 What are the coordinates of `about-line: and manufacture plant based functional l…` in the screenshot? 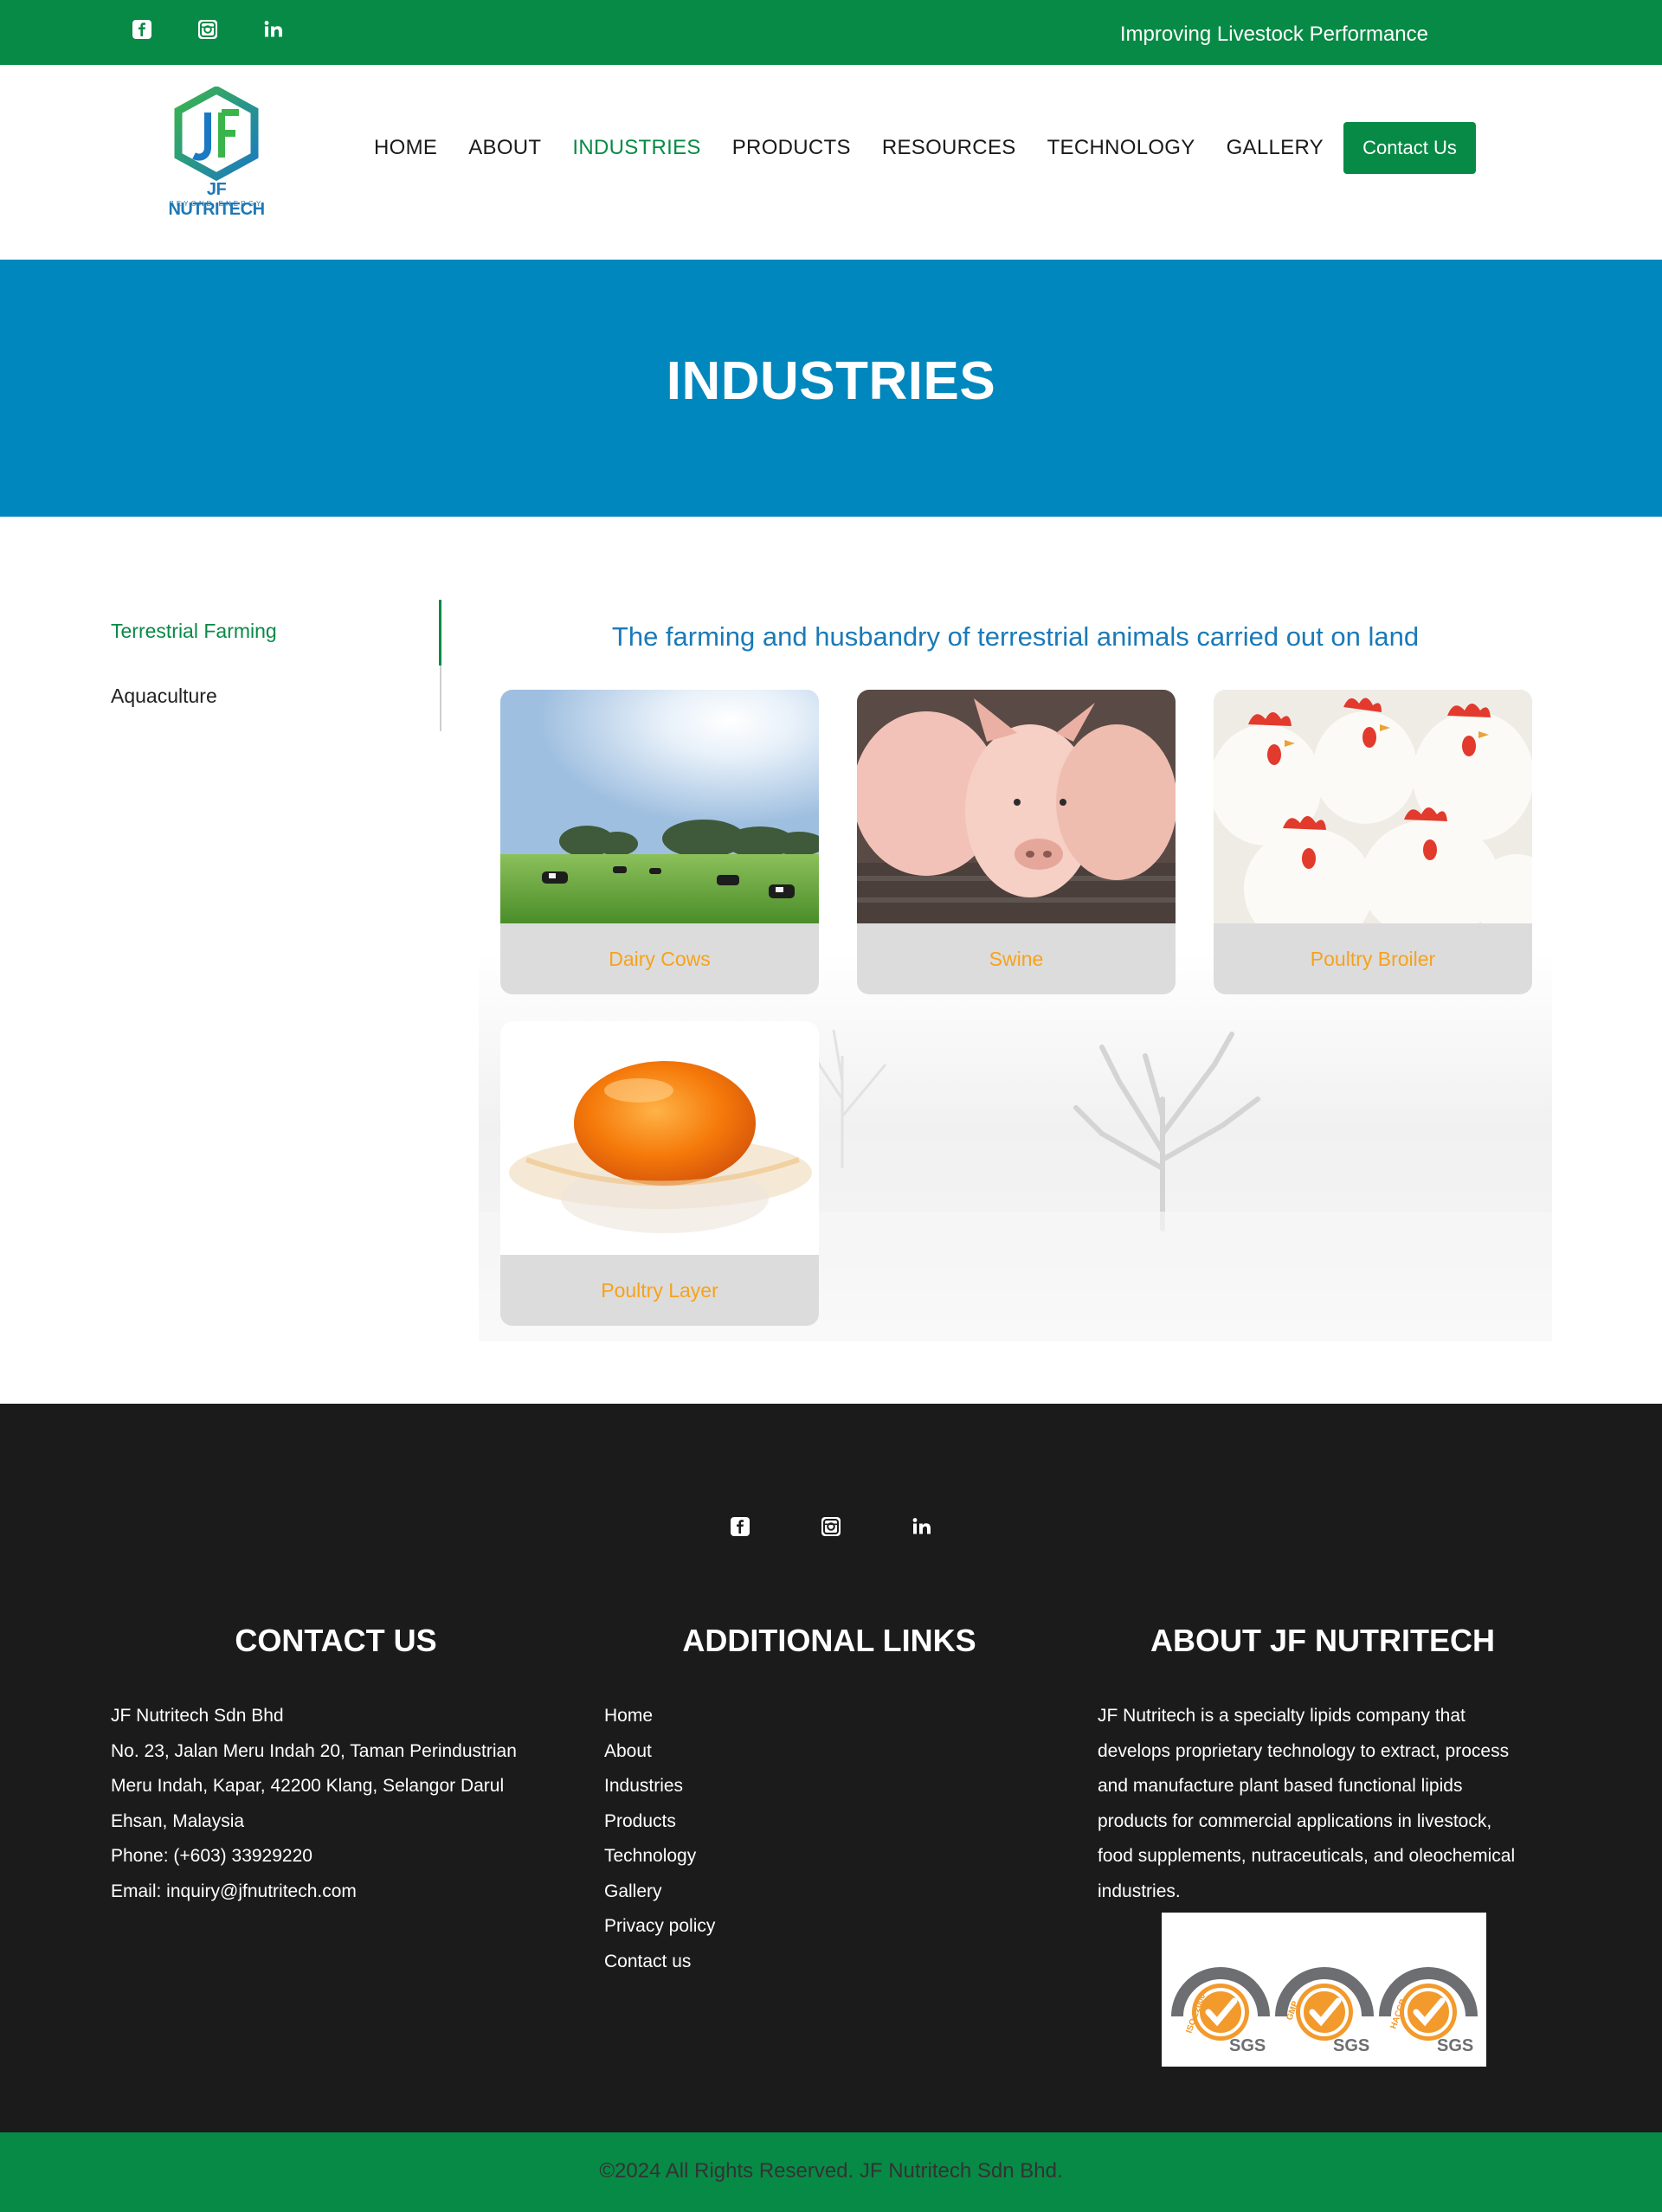 It's located at (1280, 1786).